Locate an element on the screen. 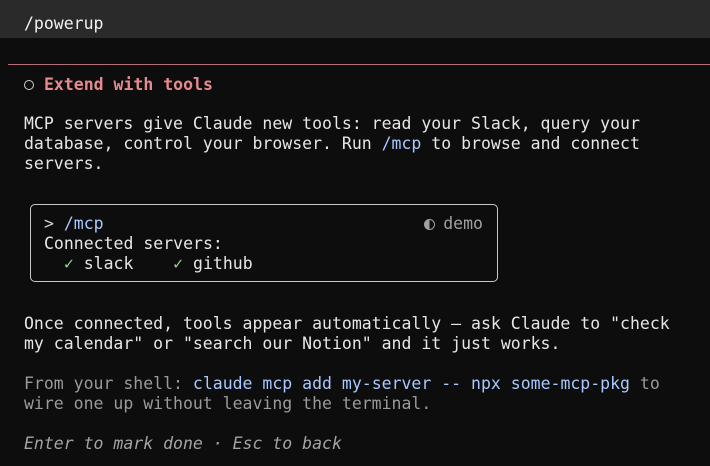 The image size is (710, 466). intro-line-2-after: to browse and connect is located at coordinates (530, 143).